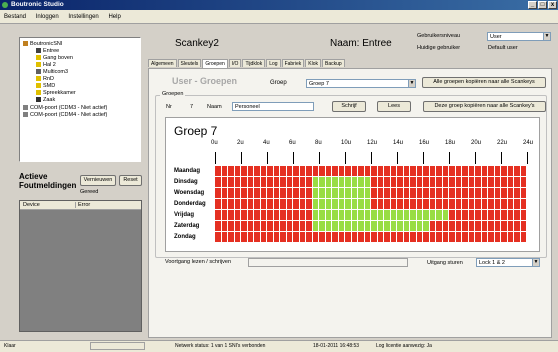 This screenshot has width=558, height=352. What do you see at coordinates (361, 83) in the screenshot?
I see `group-select: Groep 7 ▼` at bounding box center [361, 83].